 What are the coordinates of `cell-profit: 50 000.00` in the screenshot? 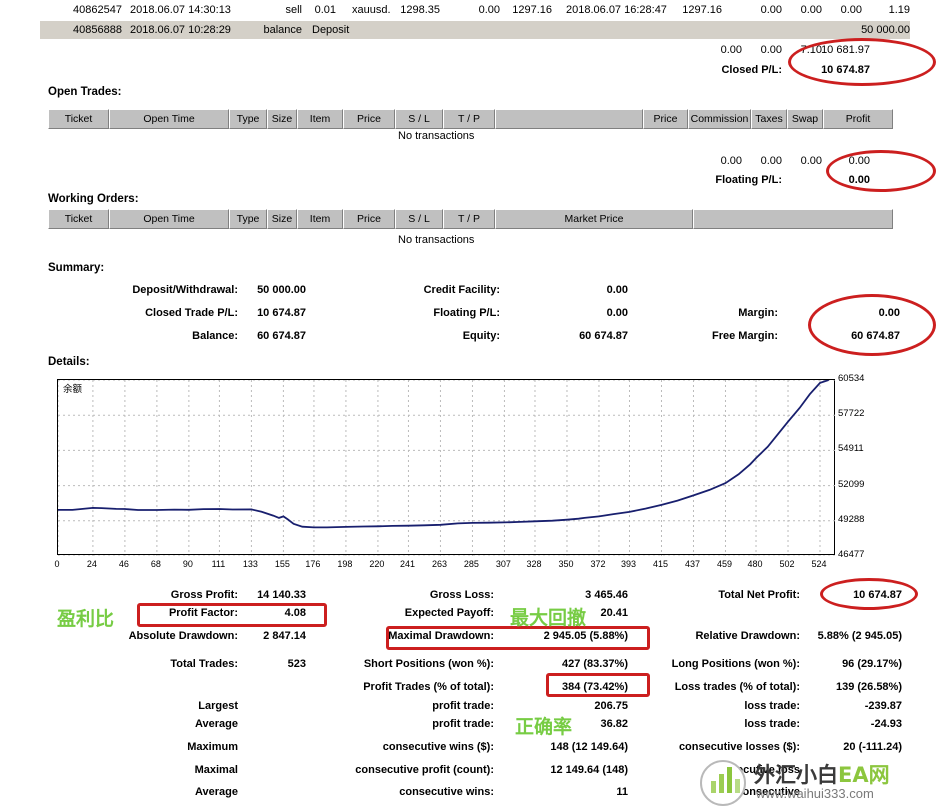 It's located at (885, 30).